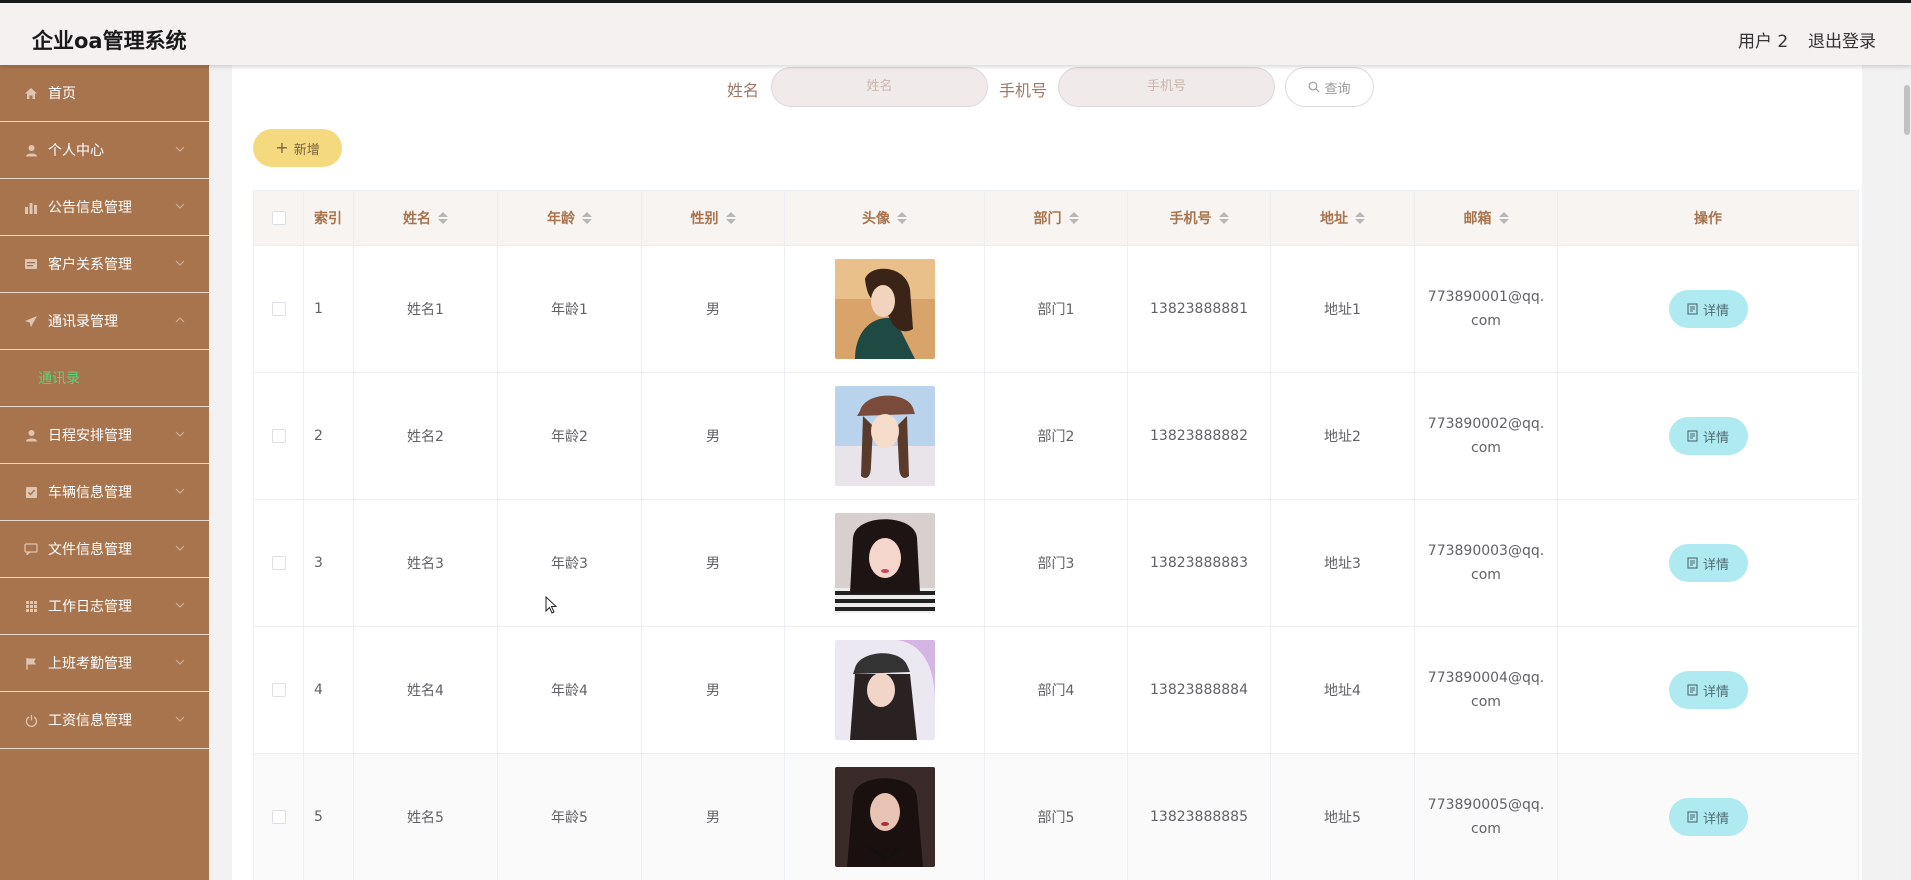  Describe the element at coordinates (278, 218) in the screenshot. I see `select-all-checkbox` at that location.